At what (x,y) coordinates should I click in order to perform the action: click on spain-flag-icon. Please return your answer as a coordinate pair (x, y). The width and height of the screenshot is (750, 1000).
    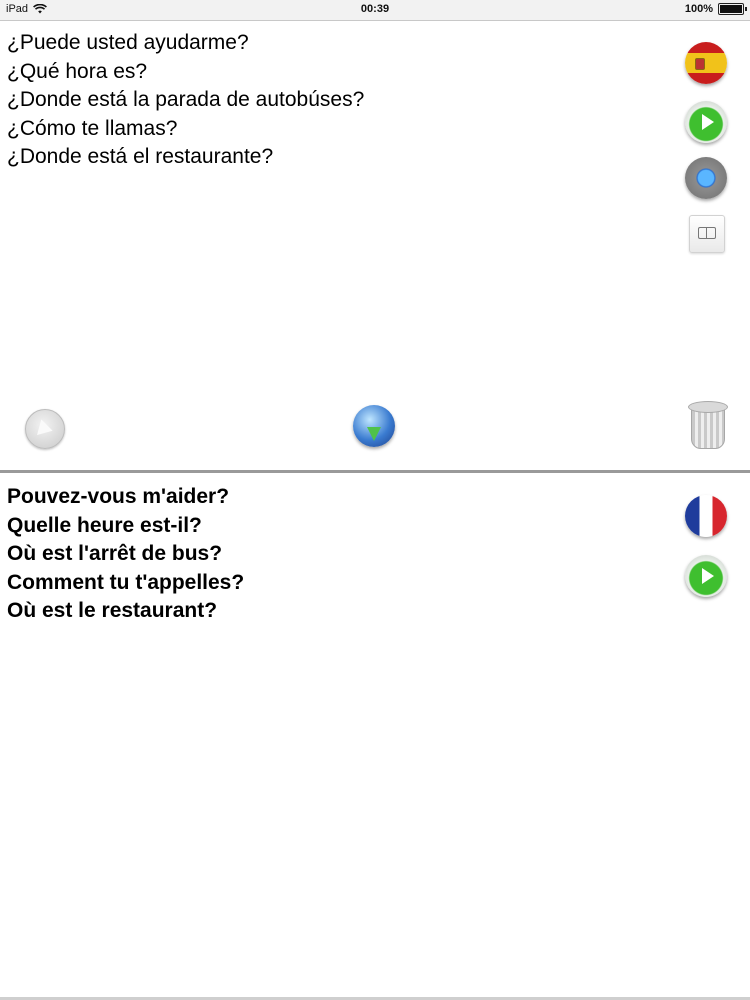
    Looking at the image, I should click on (706, 63).